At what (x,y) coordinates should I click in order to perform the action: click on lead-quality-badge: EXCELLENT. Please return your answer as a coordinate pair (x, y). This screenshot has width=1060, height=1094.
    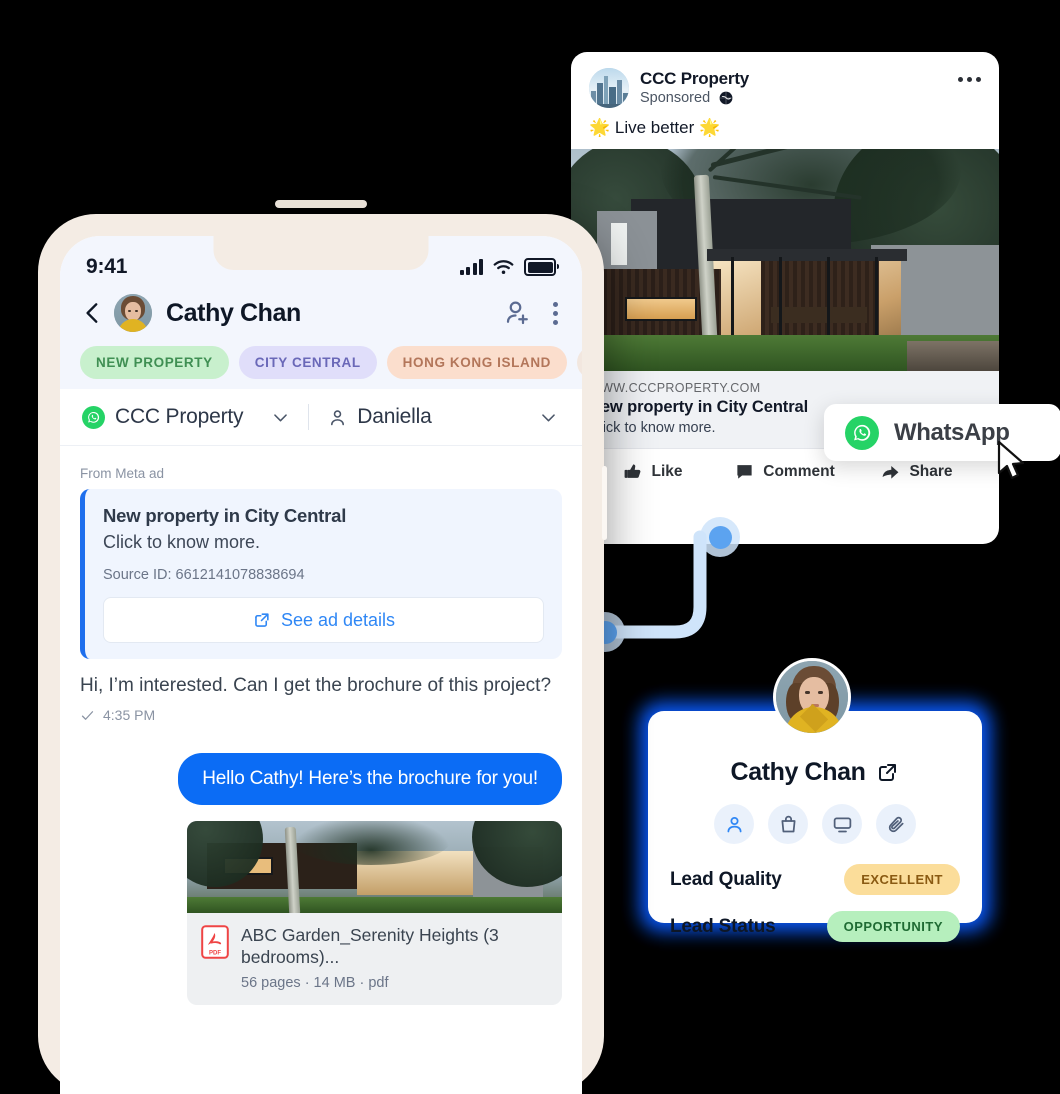
    Looking at the image, I should click on (902, 879).